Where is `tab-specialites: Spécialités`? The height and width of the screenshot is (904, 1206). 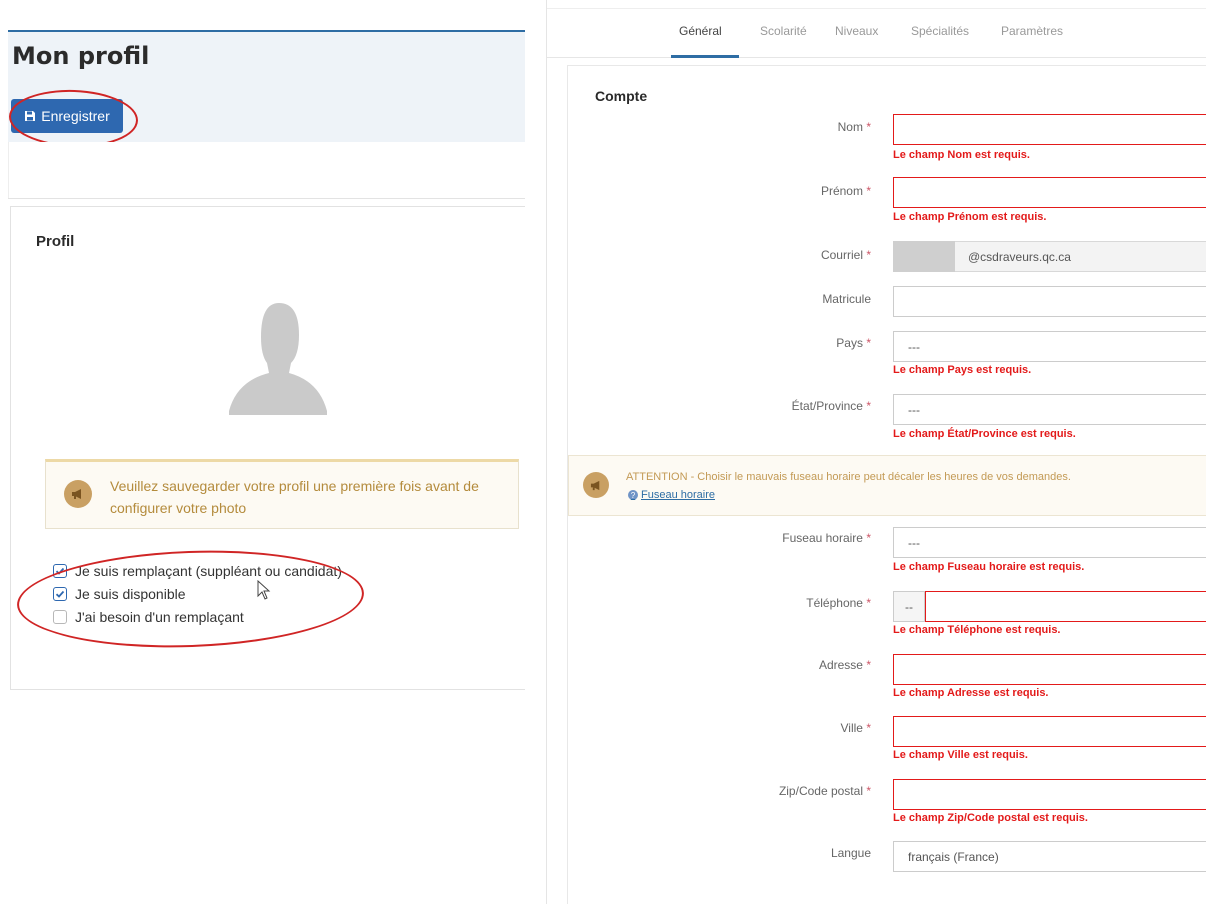
tab-specialites: Spécialités is located at coordinates (940, 31).